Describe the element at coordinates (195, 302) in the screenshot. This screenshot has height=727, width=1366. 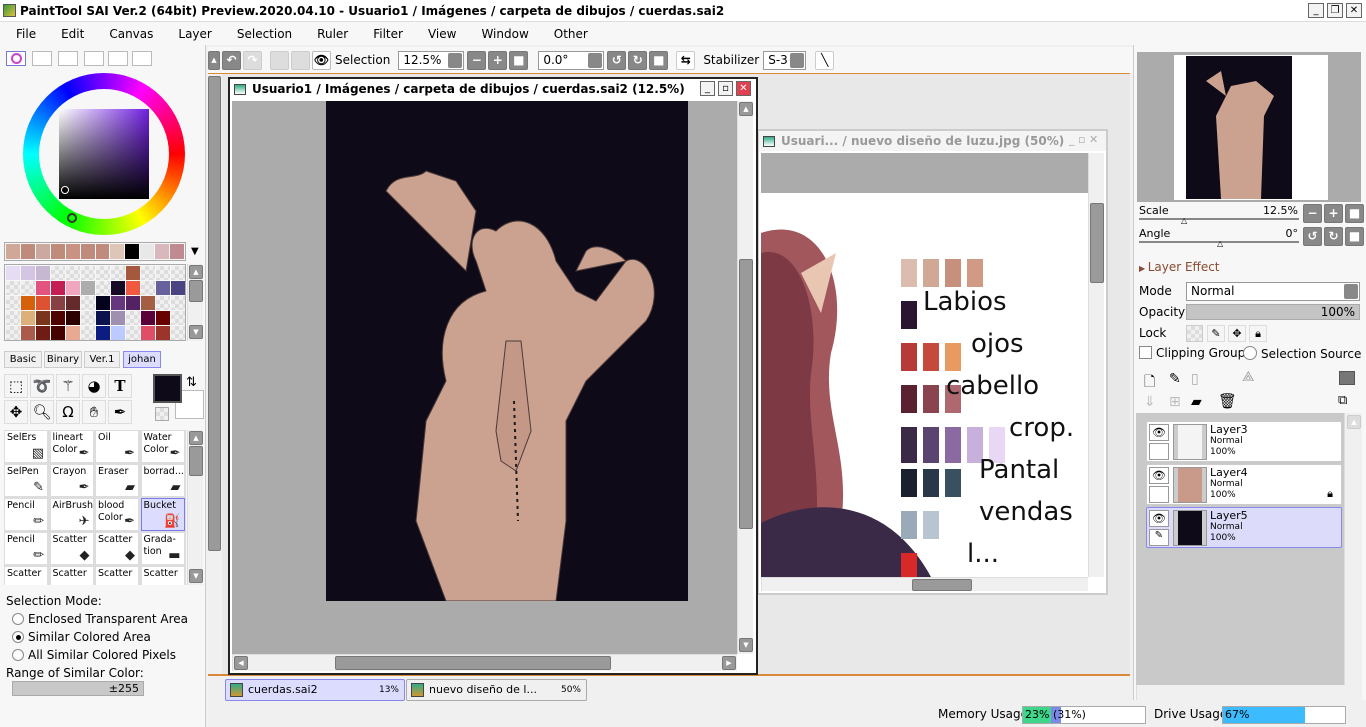
I see `swatch-scrollbar: ▲ ▼` at that location.